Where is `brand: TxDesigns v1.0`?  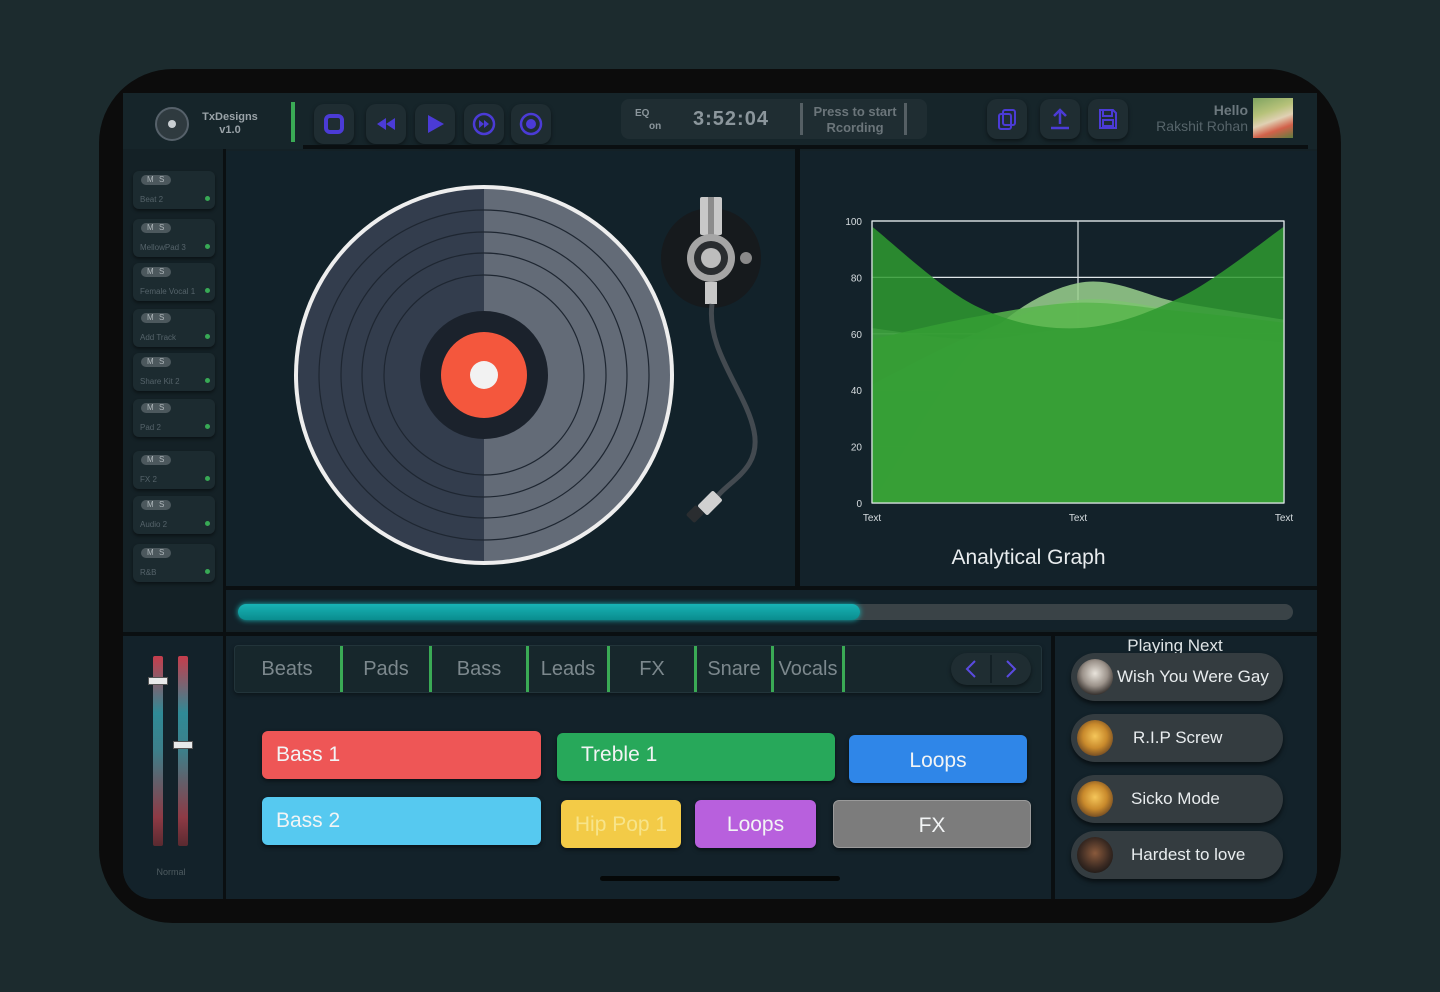
brand: TxDesigns v1.0 is located at coordinates (230, 124).